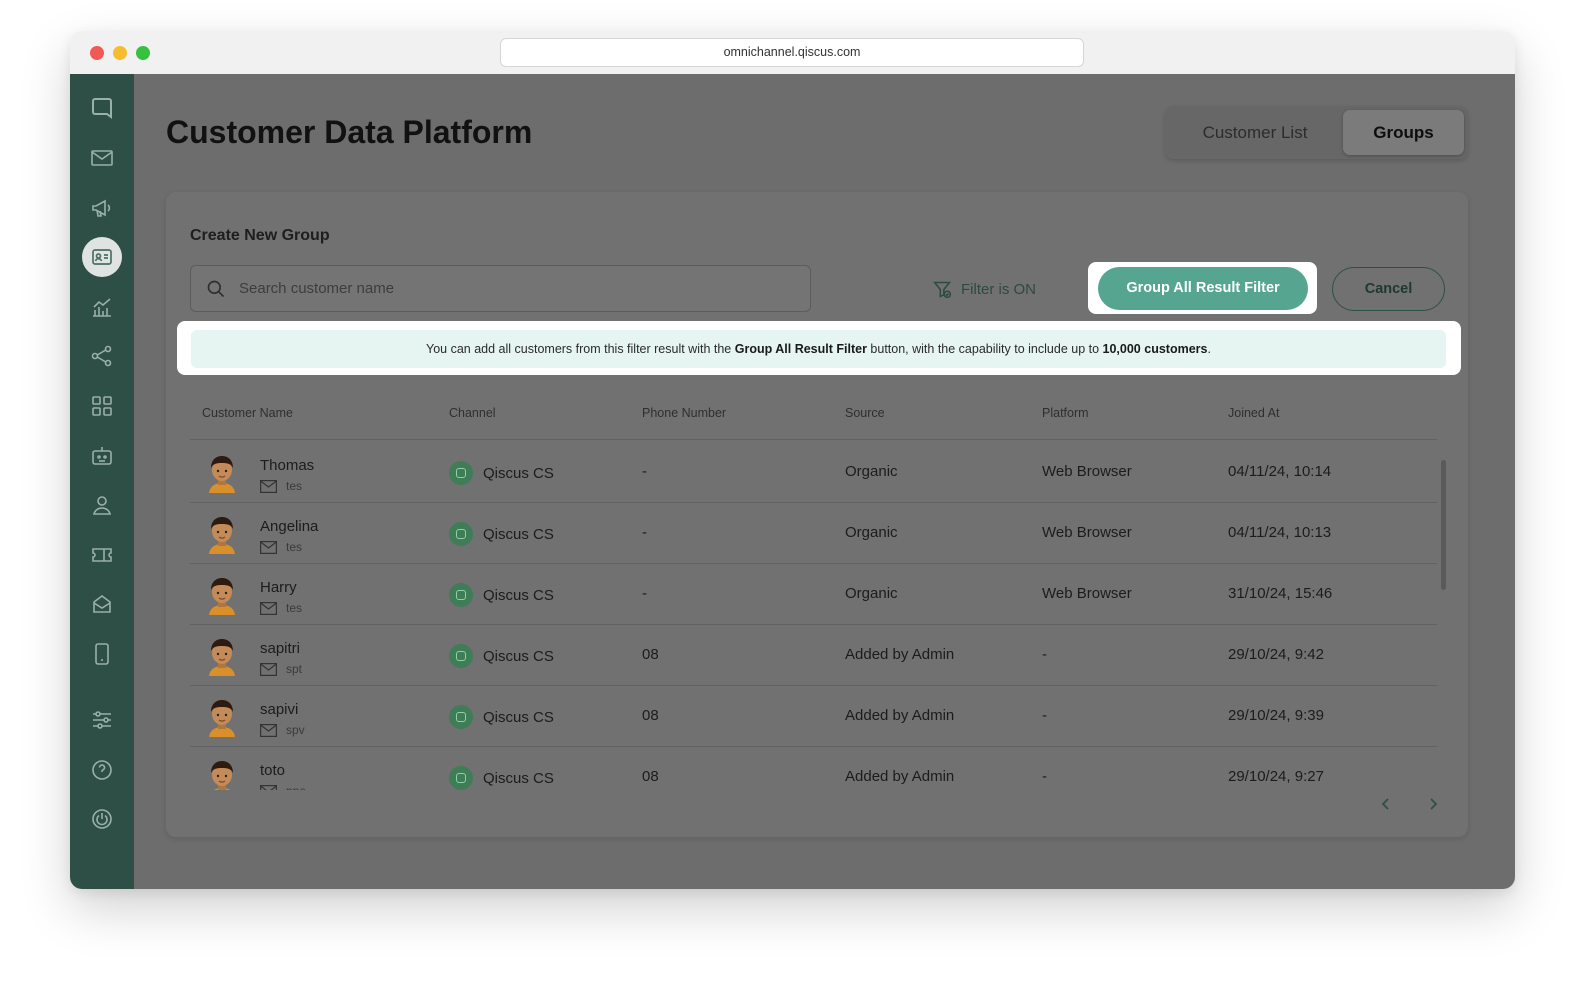 The width and height of the screenshot is (1580, 995). Describe the element at coordinates (102, 481) in the screenshot. I see `sidebar` at that location.